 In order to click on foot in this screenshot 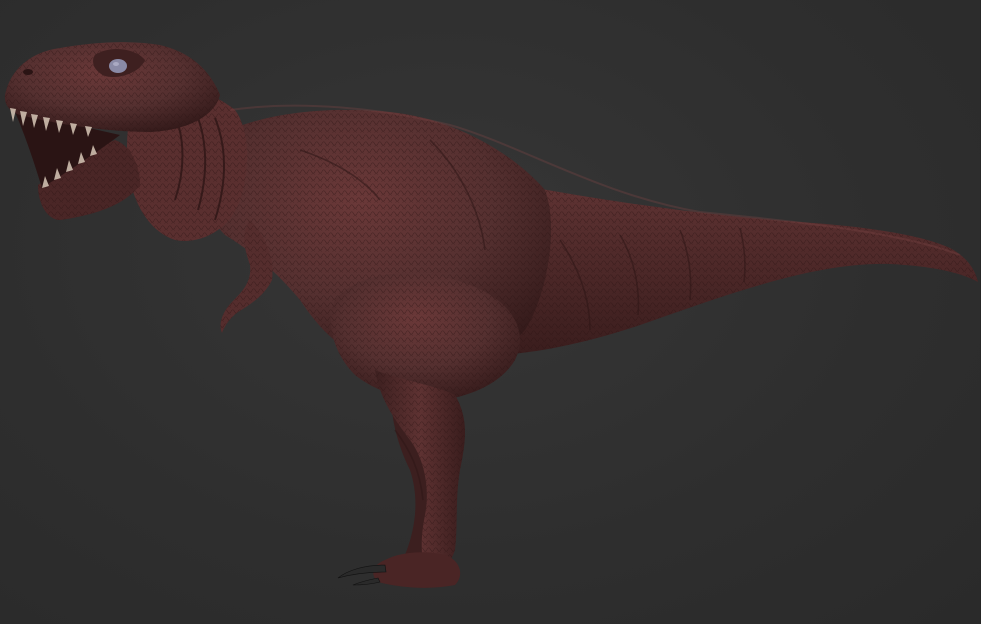, I will do `click(417, 570)`.